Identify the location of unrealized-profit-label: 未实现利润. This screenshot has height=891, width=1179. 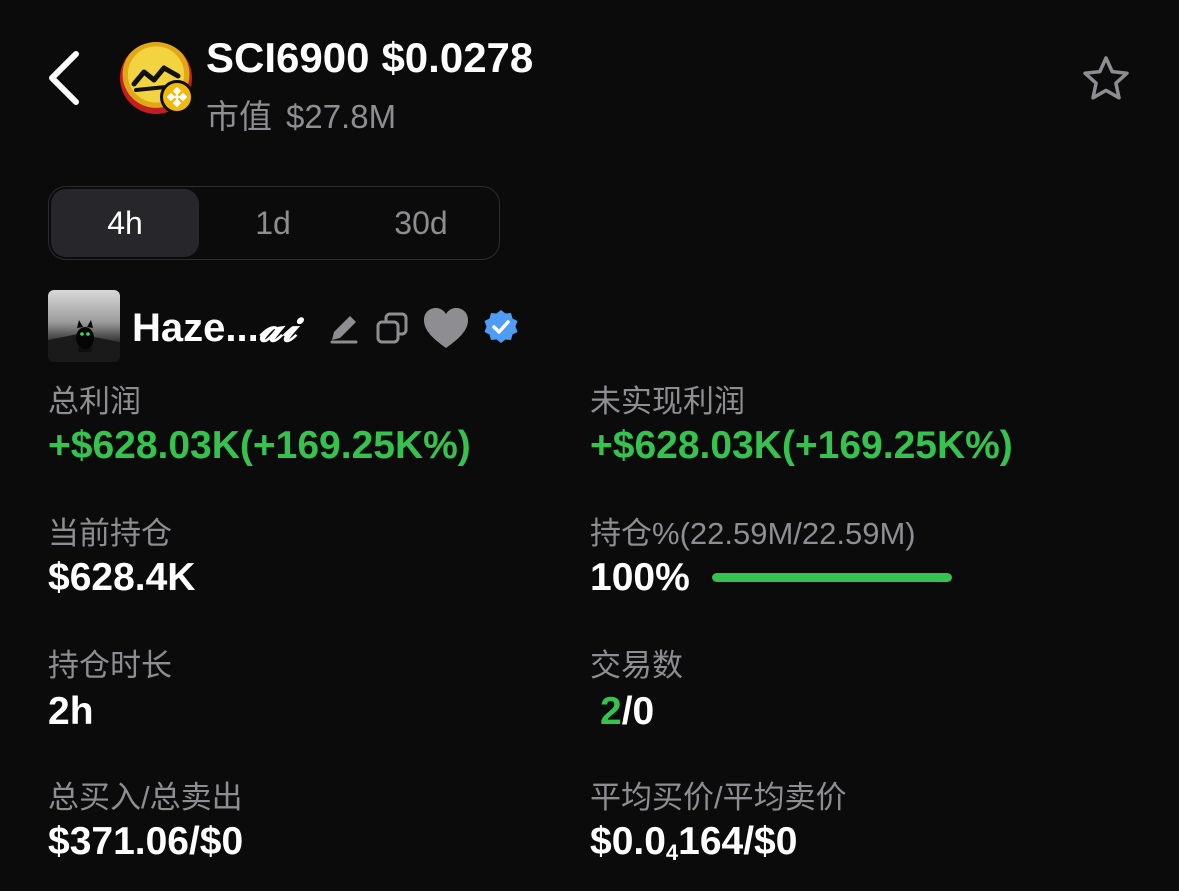
(667, 401).